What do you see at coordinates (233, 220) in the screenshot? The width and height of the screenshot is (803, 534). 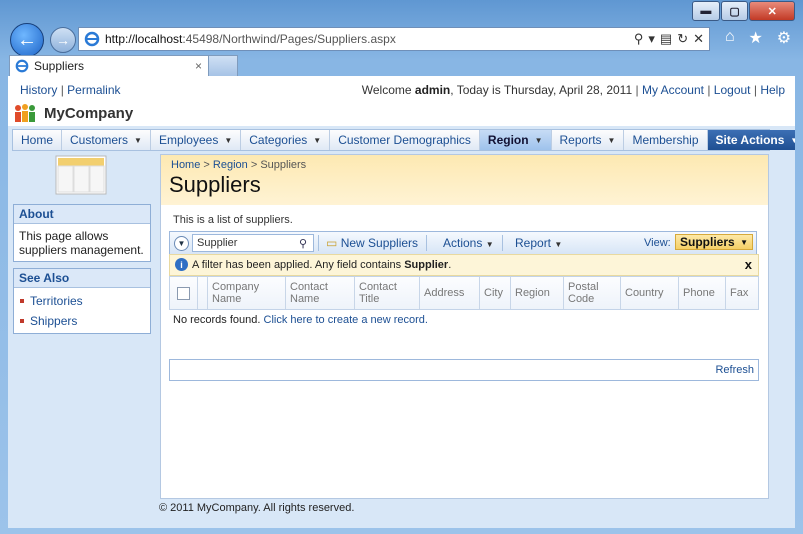 I see `page-description: This is a list of suppliers.` at bounding box center [233, 220].